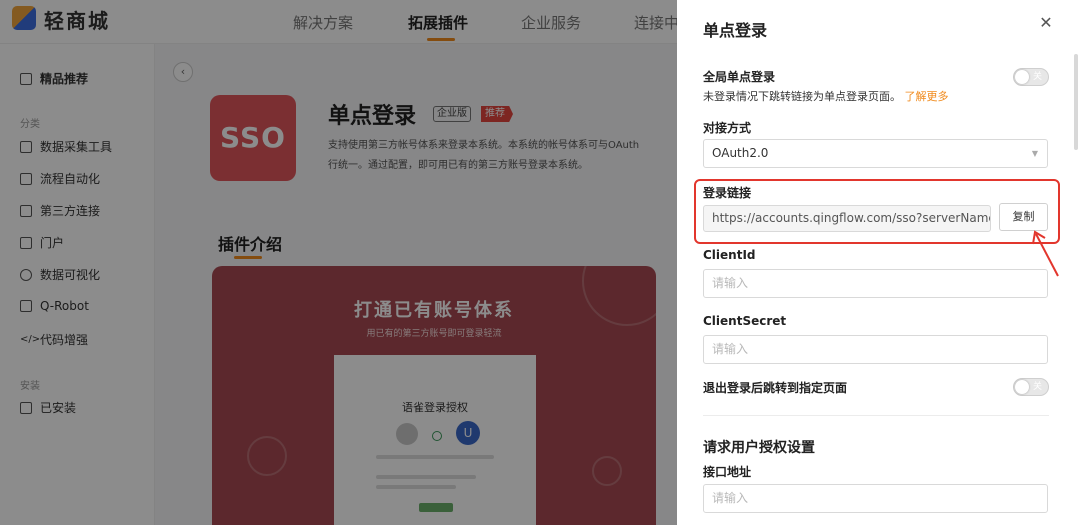 The height and width of the screenshot is (525, 1080). What do you see at coordinates (875, 498) in the screenshot?
I see `endpoint-input: 请输入` at bounding box center [875, 498].